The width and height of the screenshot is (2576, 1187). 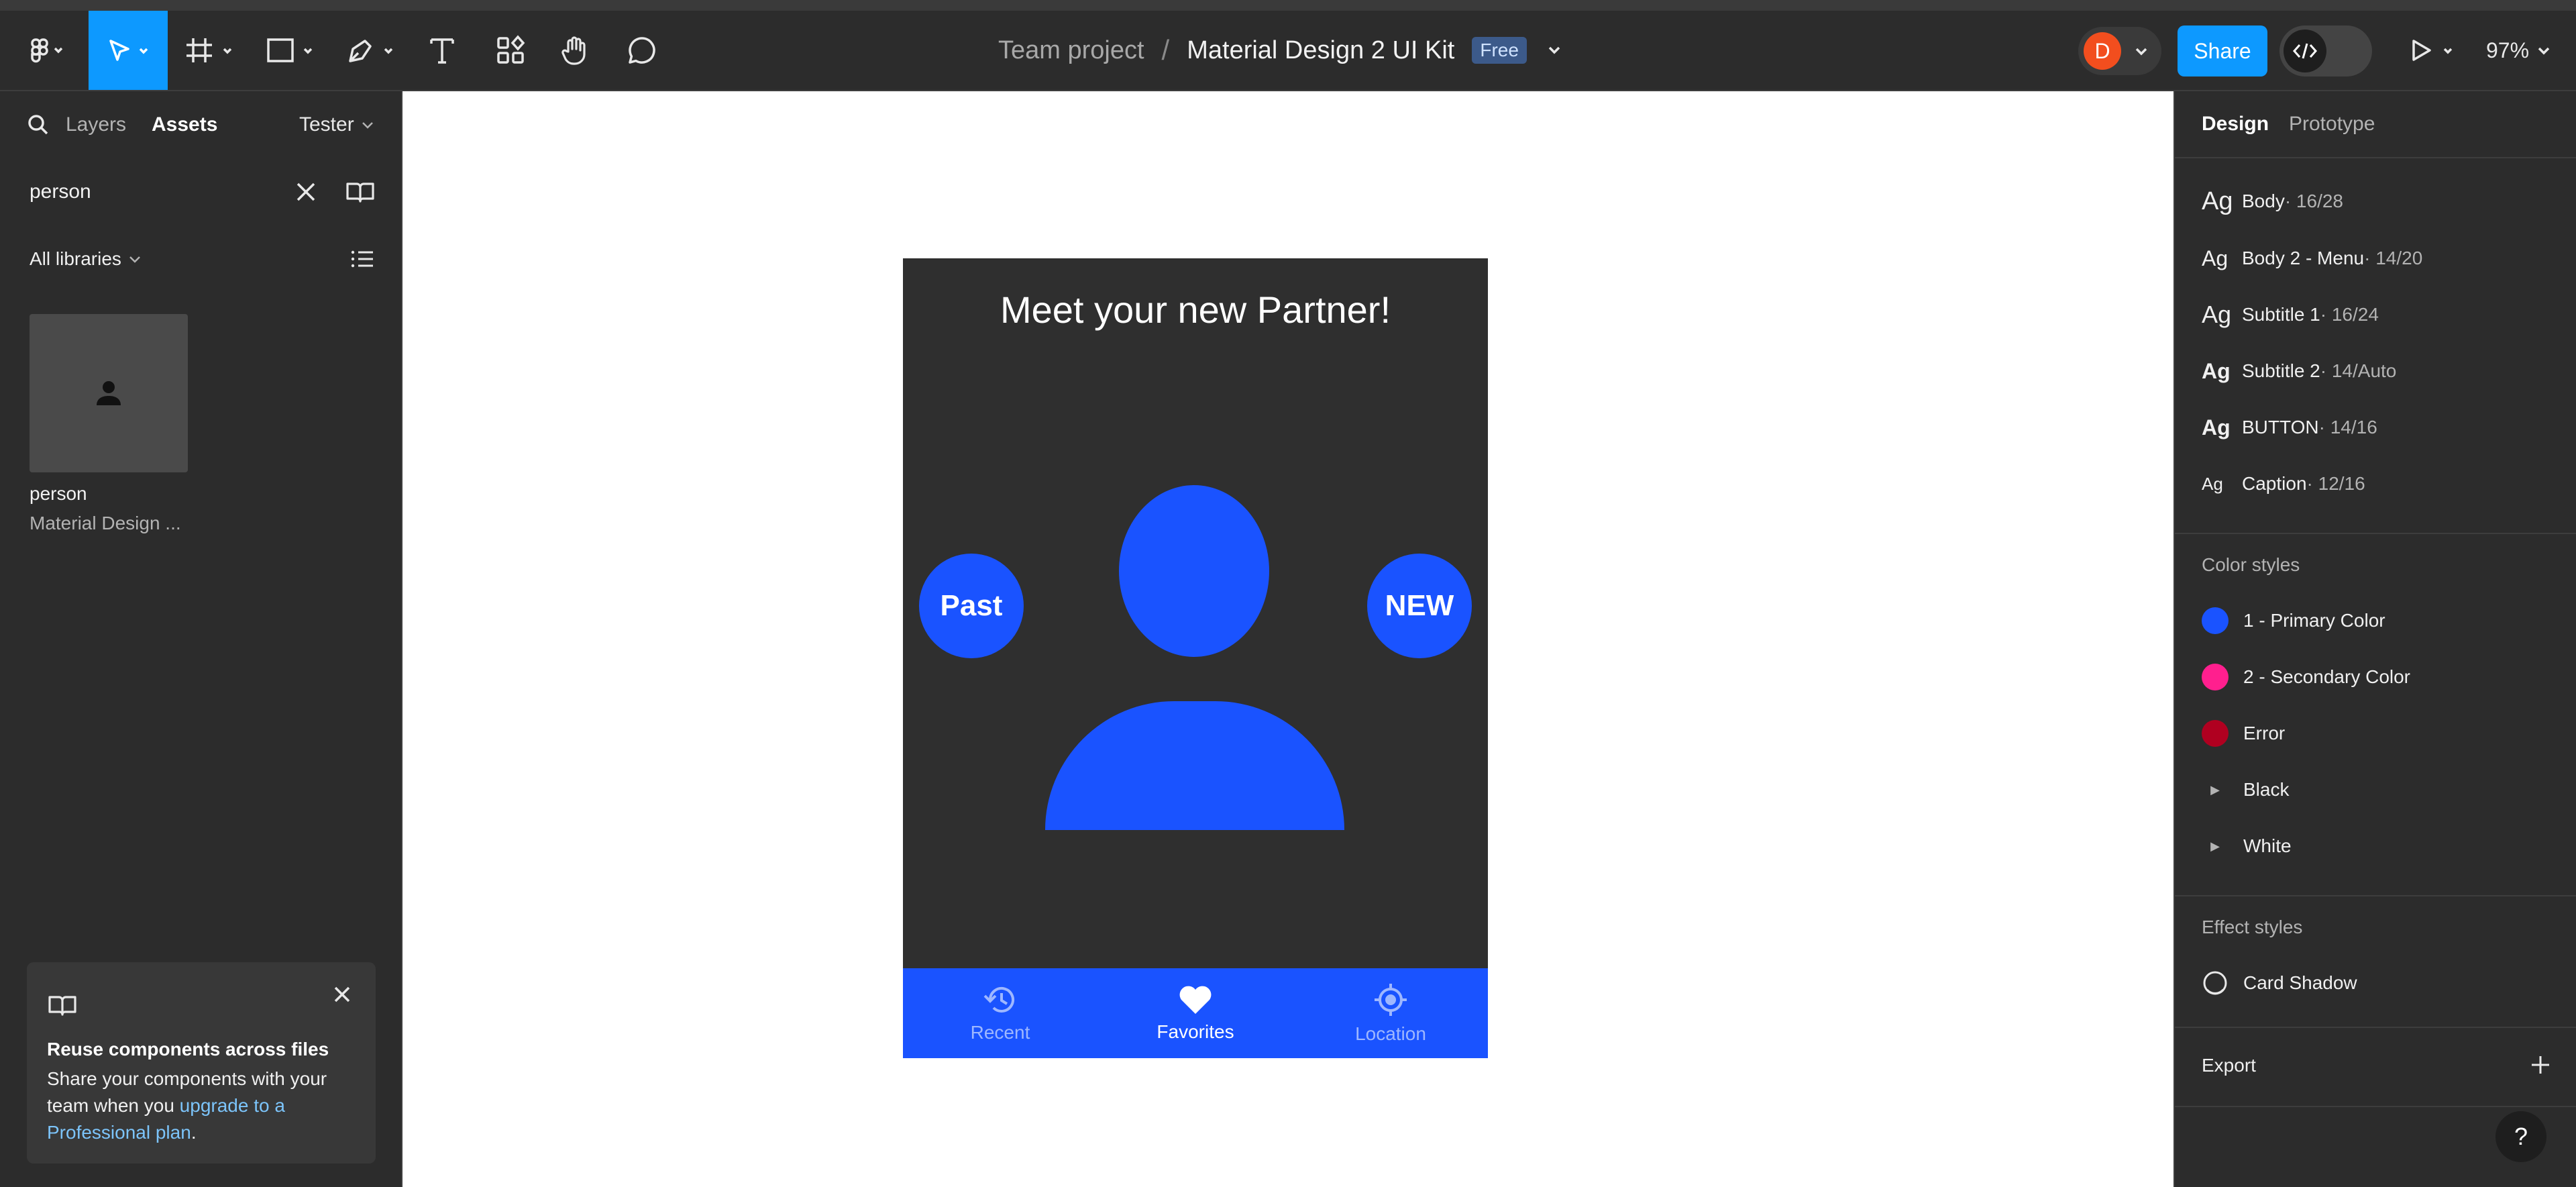 I want to click on hand-icon, so click(x=573, y=51).